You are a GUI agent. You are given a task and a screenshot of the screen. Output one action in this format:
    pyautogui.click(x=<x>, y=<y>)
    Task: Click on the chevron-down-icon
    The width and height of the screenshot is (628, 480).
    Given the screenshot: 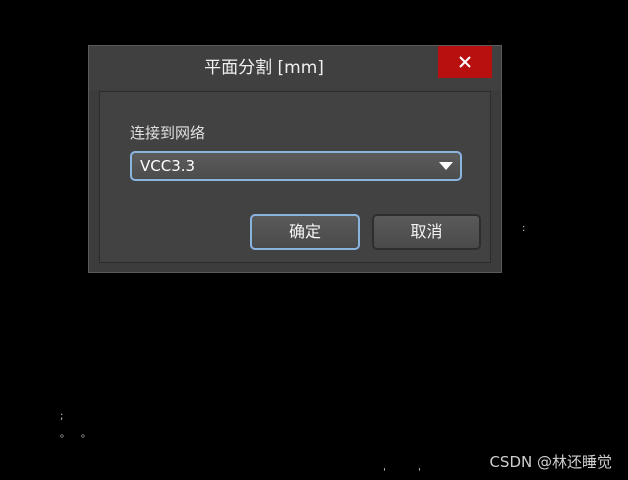 What is the action you would take?
    pyautogui.click(x=446, y=166)
    